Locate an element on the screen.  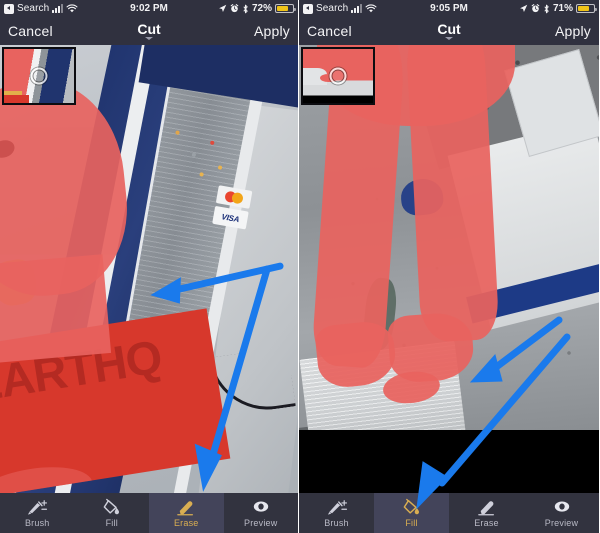
status-bar-right: Search 9:05 PM 71% is located at coordinates (449, 8).